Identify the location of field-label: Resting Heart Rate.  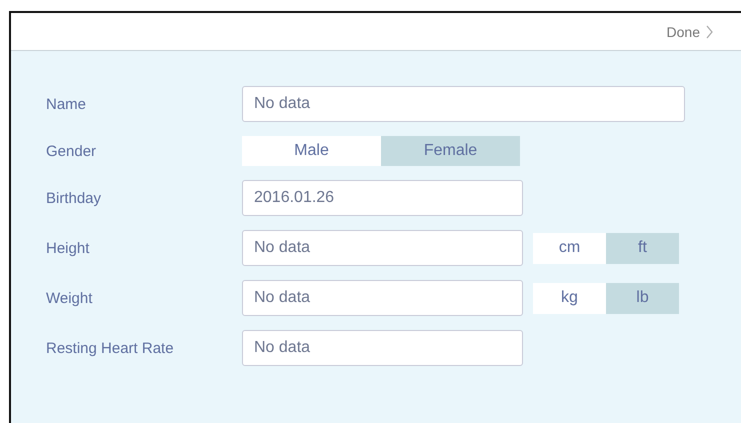
(110, 348).